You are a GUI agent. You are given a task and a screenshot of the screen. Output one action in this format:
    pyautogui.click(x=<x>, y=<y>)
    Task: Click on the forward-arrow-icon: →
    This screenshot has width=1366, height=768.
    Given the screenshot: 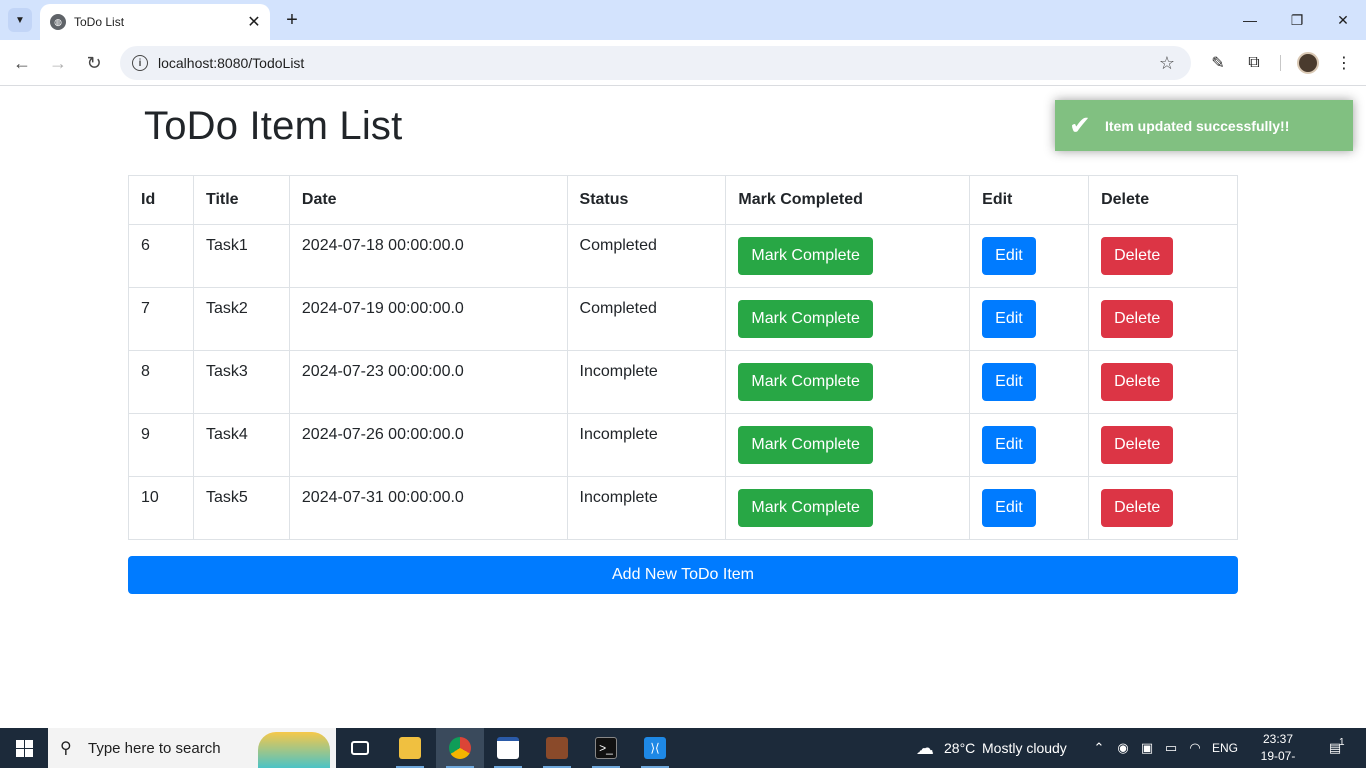 What is the action you would take?
    pyautogui.click(x=58, y=63)
    